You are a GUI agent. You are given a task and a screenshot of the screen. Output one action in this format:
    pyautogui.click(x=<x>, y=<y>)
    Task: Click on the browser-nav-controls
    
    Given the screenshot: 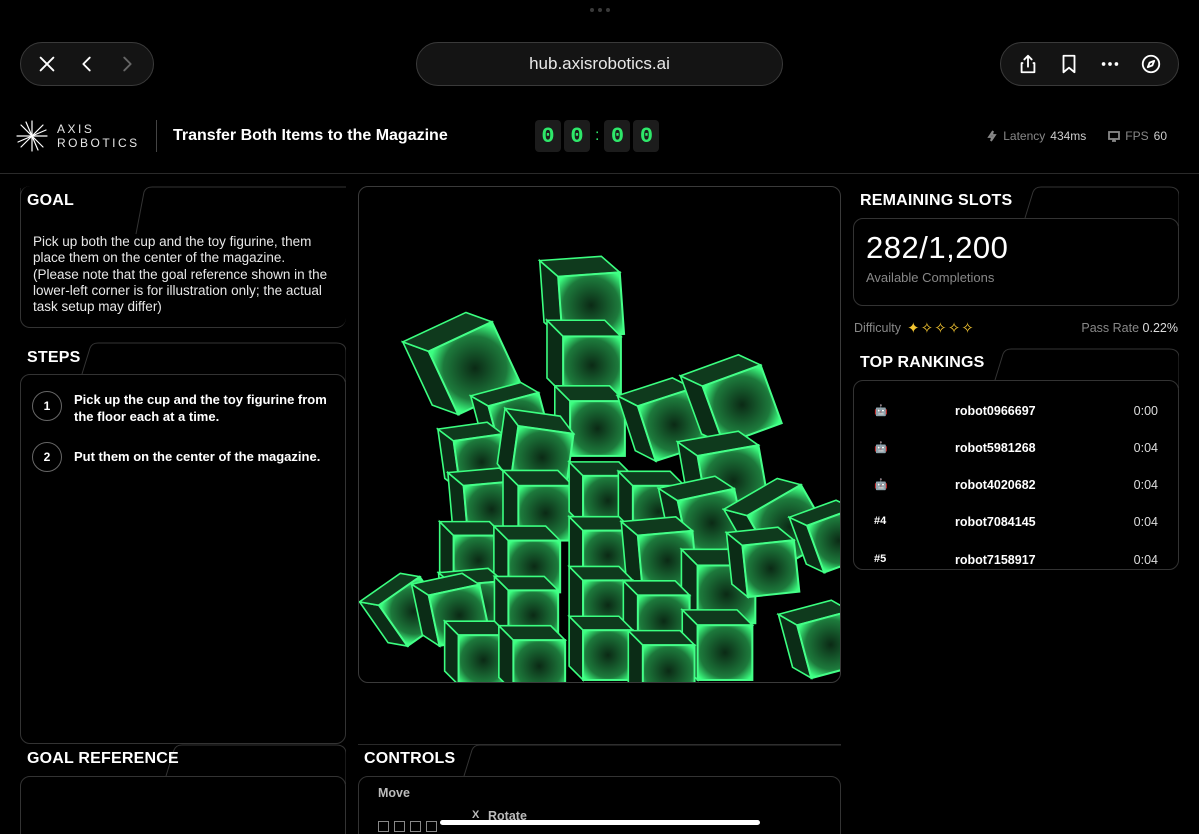 What is the action you would take?
    pyautogui.click(x=87, y=64)
    